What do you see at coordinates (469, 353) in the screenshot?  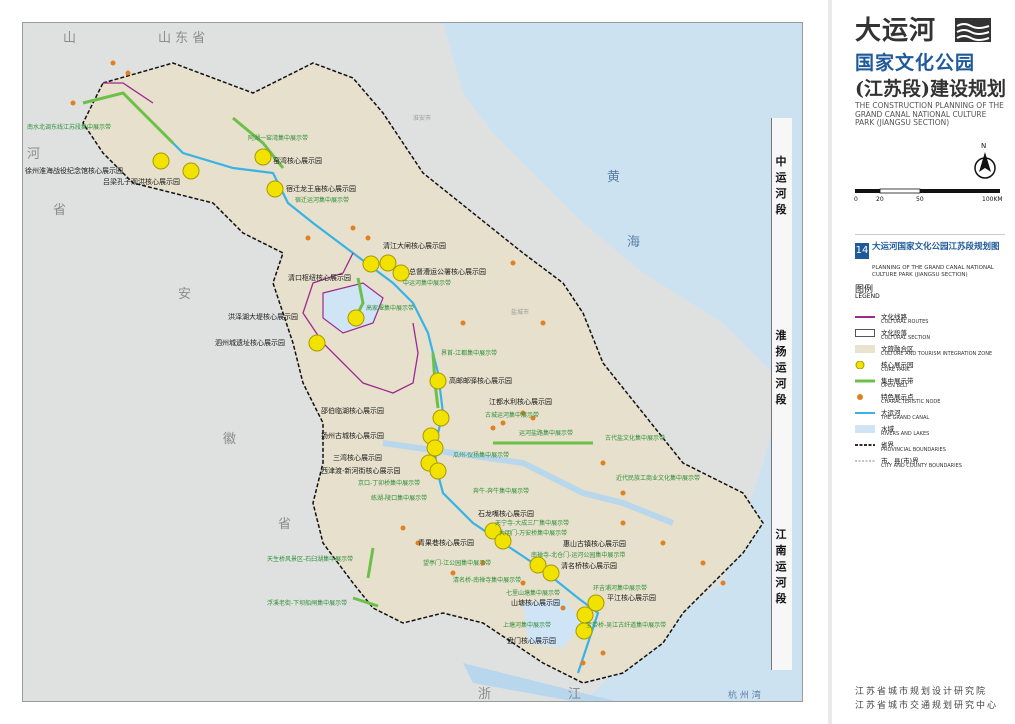 I see `belt-label: 界首-江都集中展示带` at bounding box center [469, 353].